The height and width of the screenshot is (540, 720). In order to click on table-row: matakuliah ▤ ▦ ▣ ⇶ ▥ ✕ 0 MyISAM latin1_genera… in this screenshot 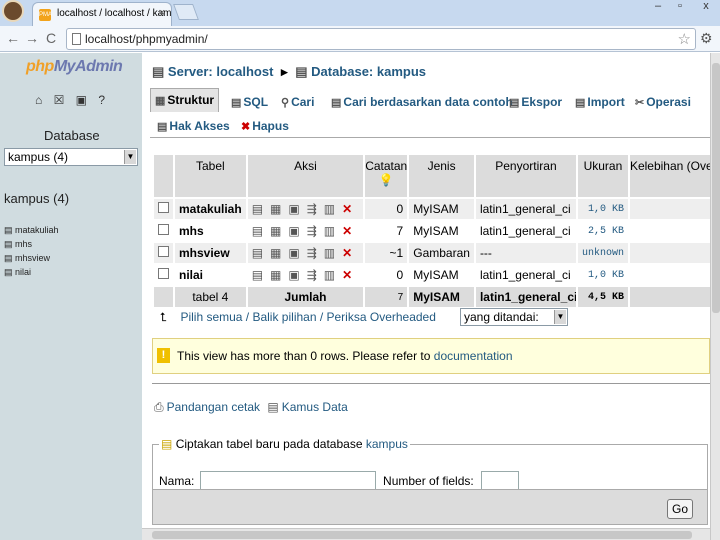, I will do `click(437, 209)`.